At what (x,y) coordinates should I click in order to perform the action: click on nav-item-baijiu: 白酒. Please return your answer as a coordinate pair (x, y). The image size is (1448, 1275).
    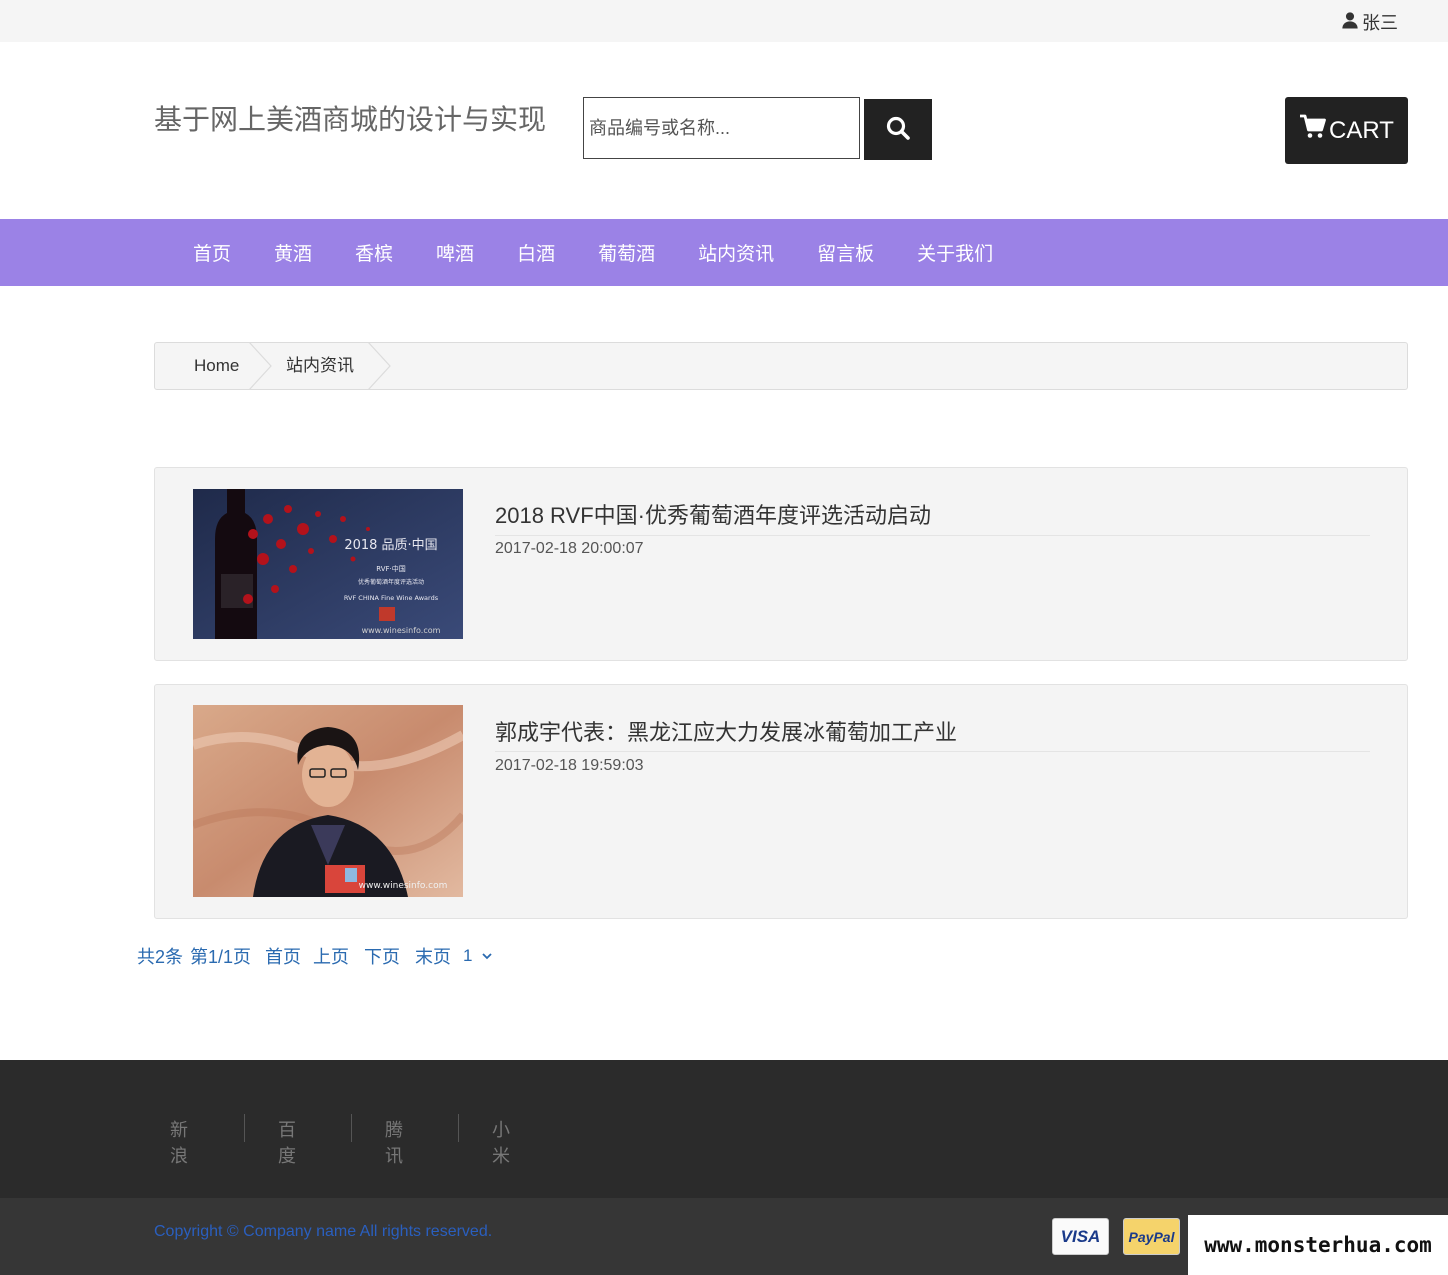
    Looking at the image, I should click on (536, 252).